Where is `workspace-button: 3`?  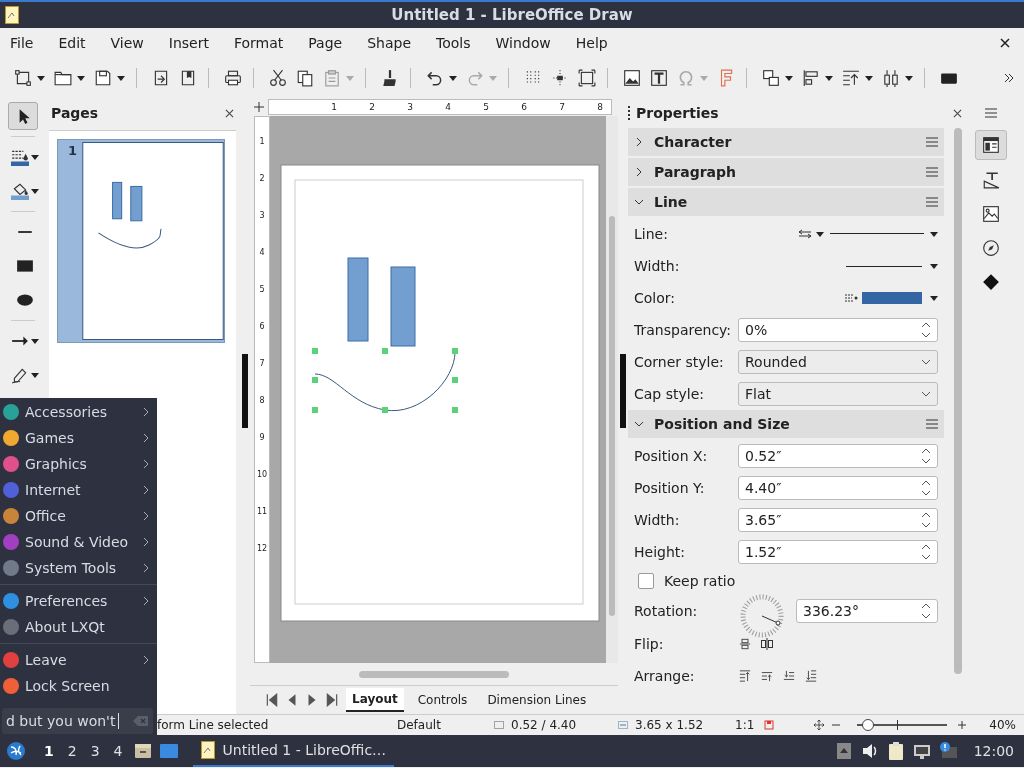
workspace-button: 3 is located at coordinates (95, 751).